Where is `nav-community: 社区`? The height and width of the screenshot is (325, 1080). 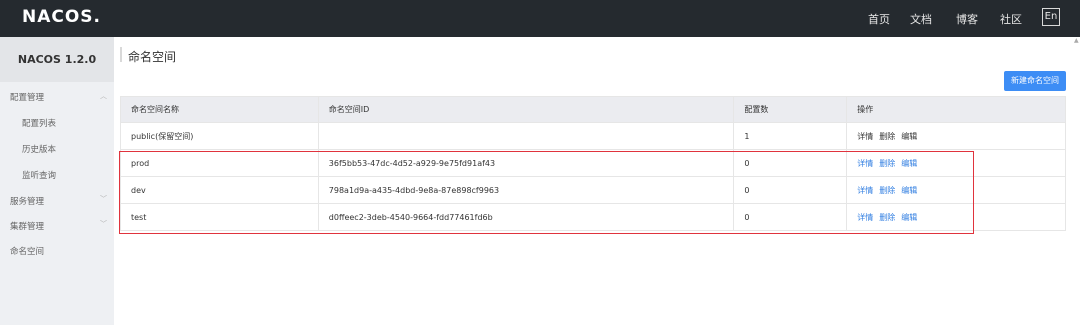
nav-community: 社区 is located at coordinates (1011, 19).